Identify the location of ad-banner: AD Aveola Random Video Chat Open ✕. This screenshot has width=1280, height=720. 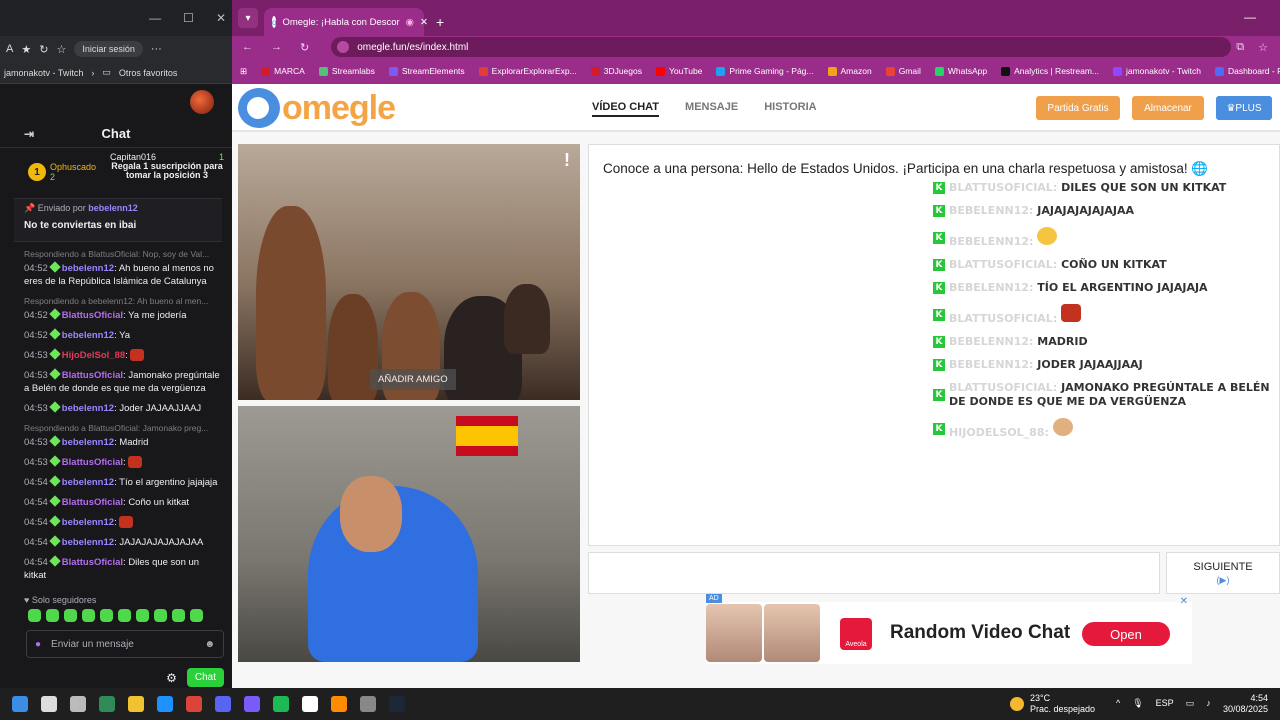
(949, 629).